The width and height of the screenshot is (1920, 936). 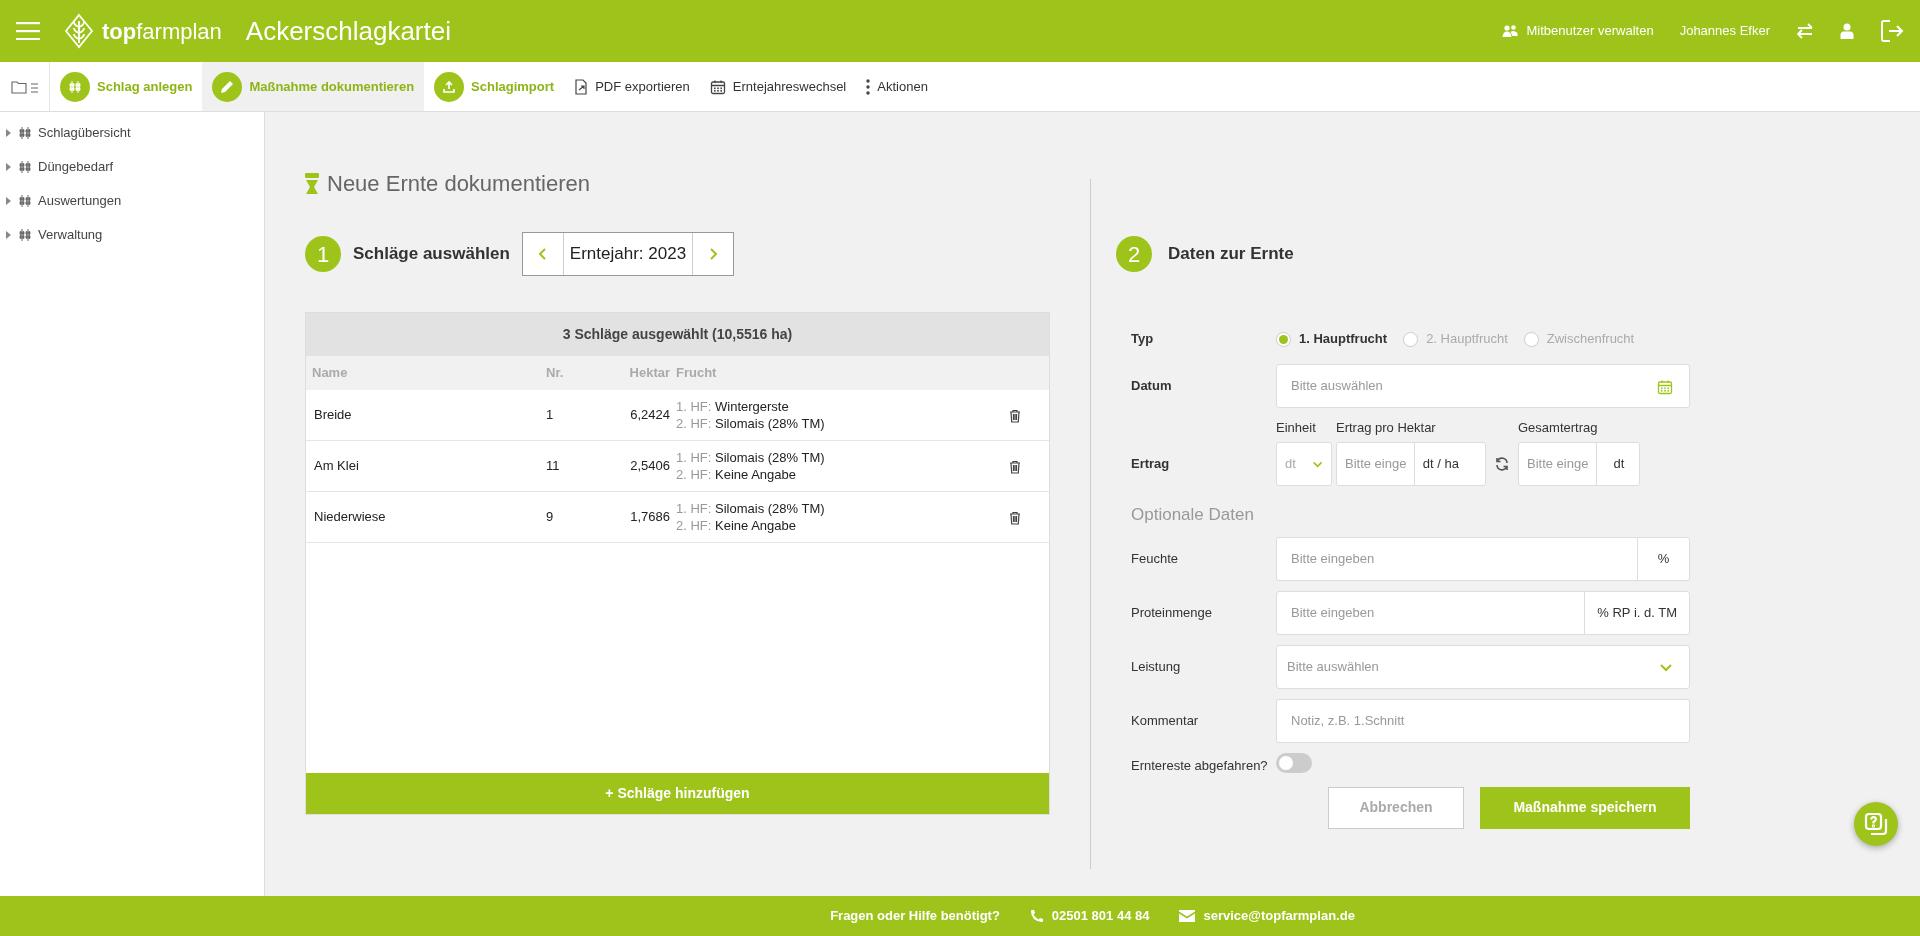 I want to click on field-sublabel: Gesamtertrag, so click(x=1558, y=428).